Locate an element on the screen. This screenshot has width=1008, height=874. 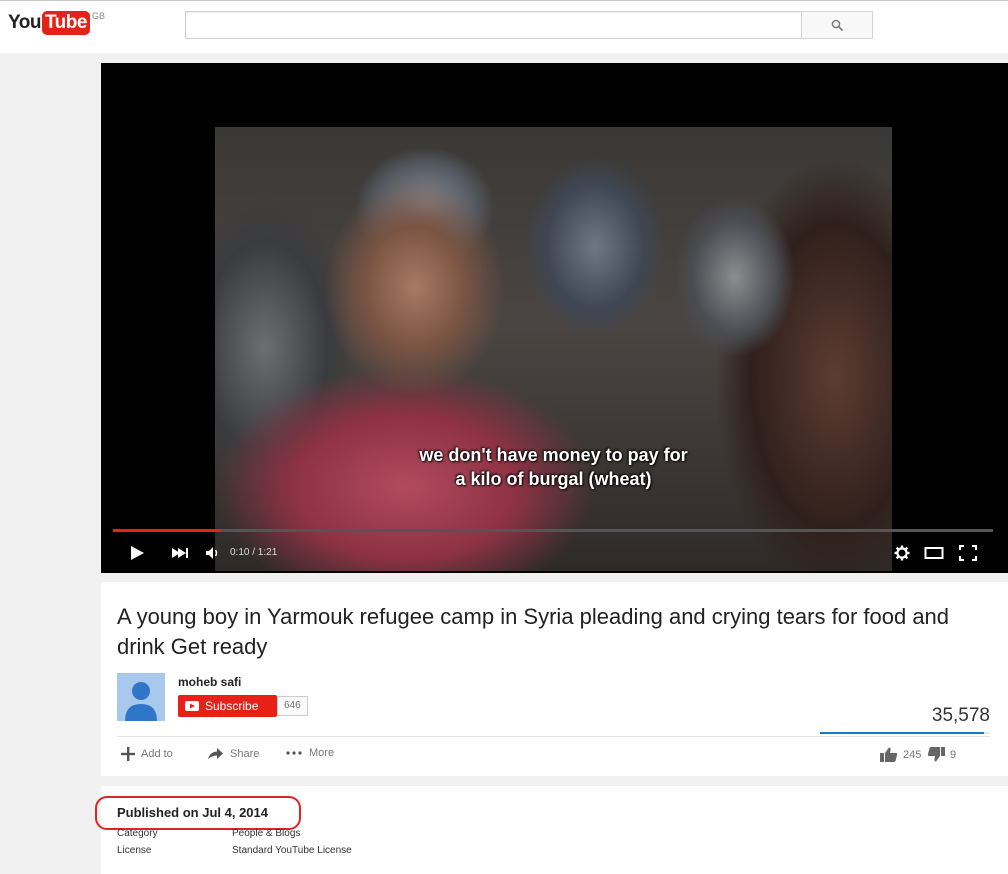
like-ratio-bar is located at coordinates (905, 733).